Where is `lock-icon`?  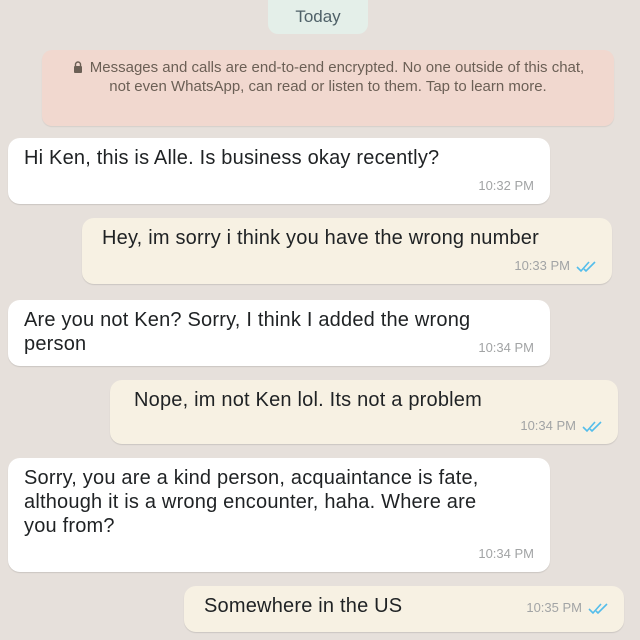
lock-icon is located at coordinates (77, 67).